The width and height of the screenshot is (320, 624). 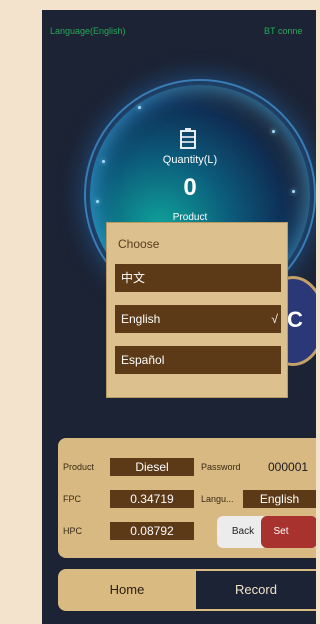 I want to click on fpc-field: 0.34719, so click(x=152, y=499).